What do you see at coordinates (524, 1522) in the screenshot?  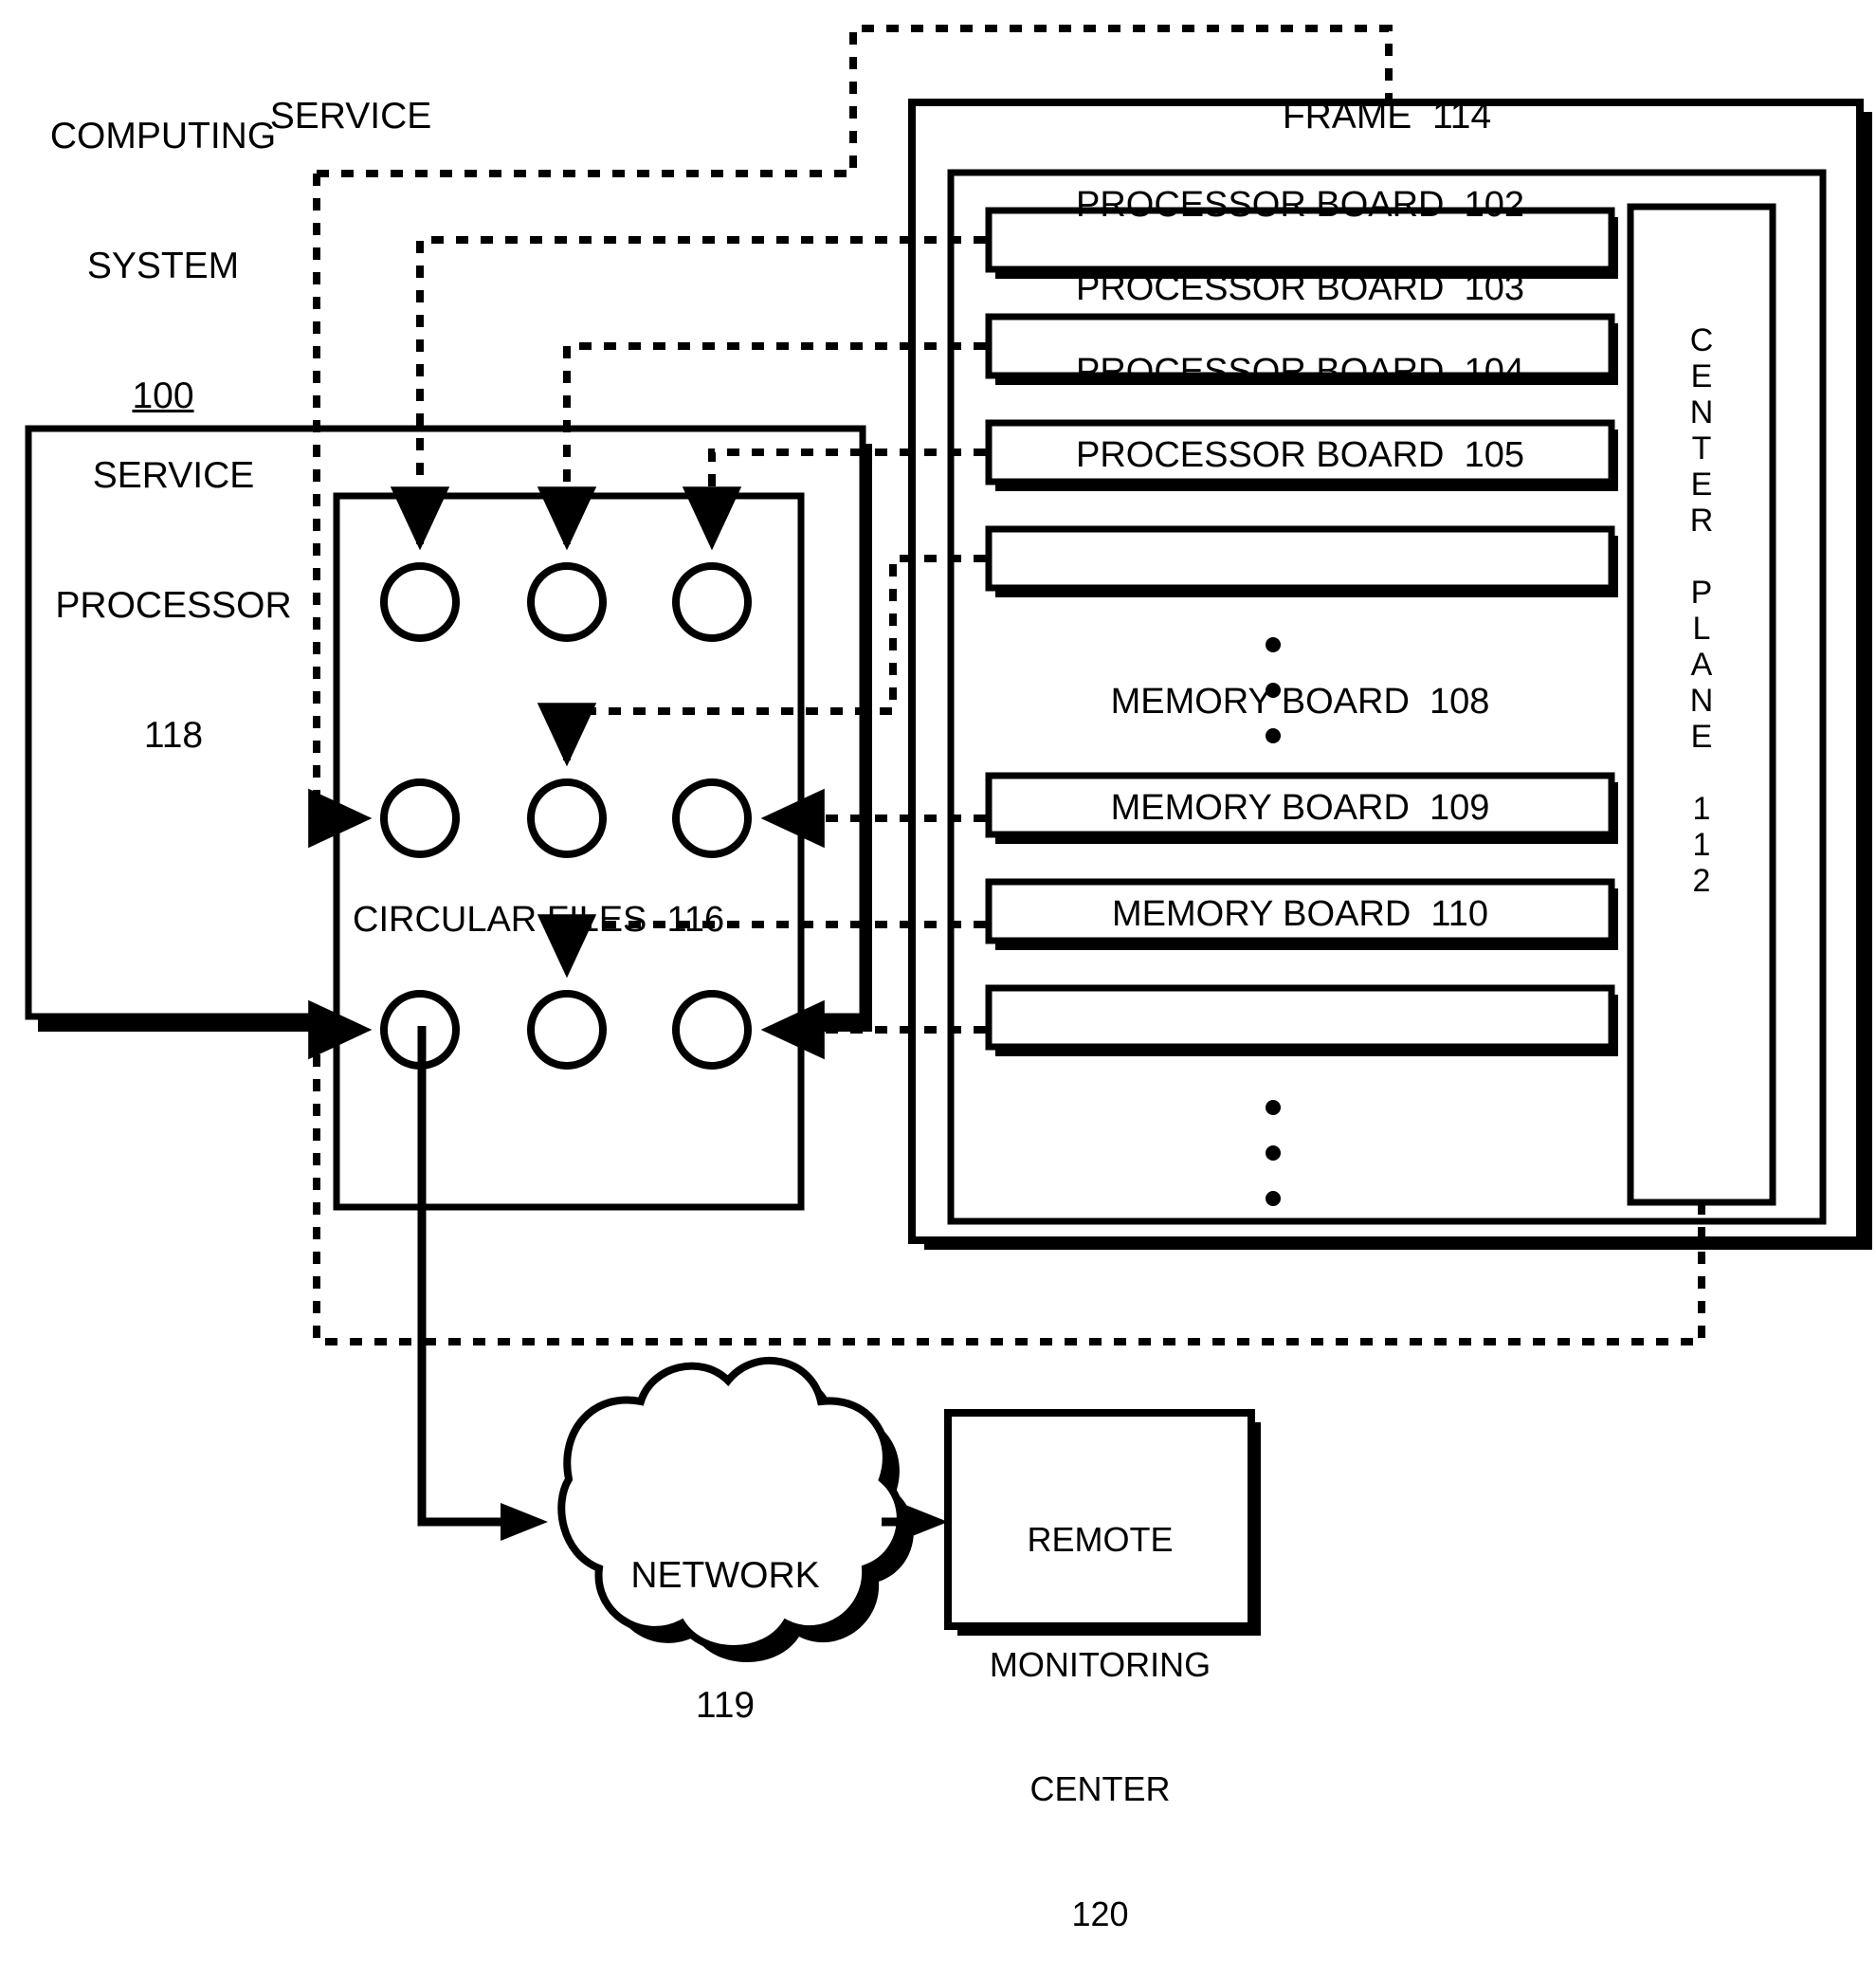 I see `sp-to-network-arrow` at bounding box center [524, 1522].